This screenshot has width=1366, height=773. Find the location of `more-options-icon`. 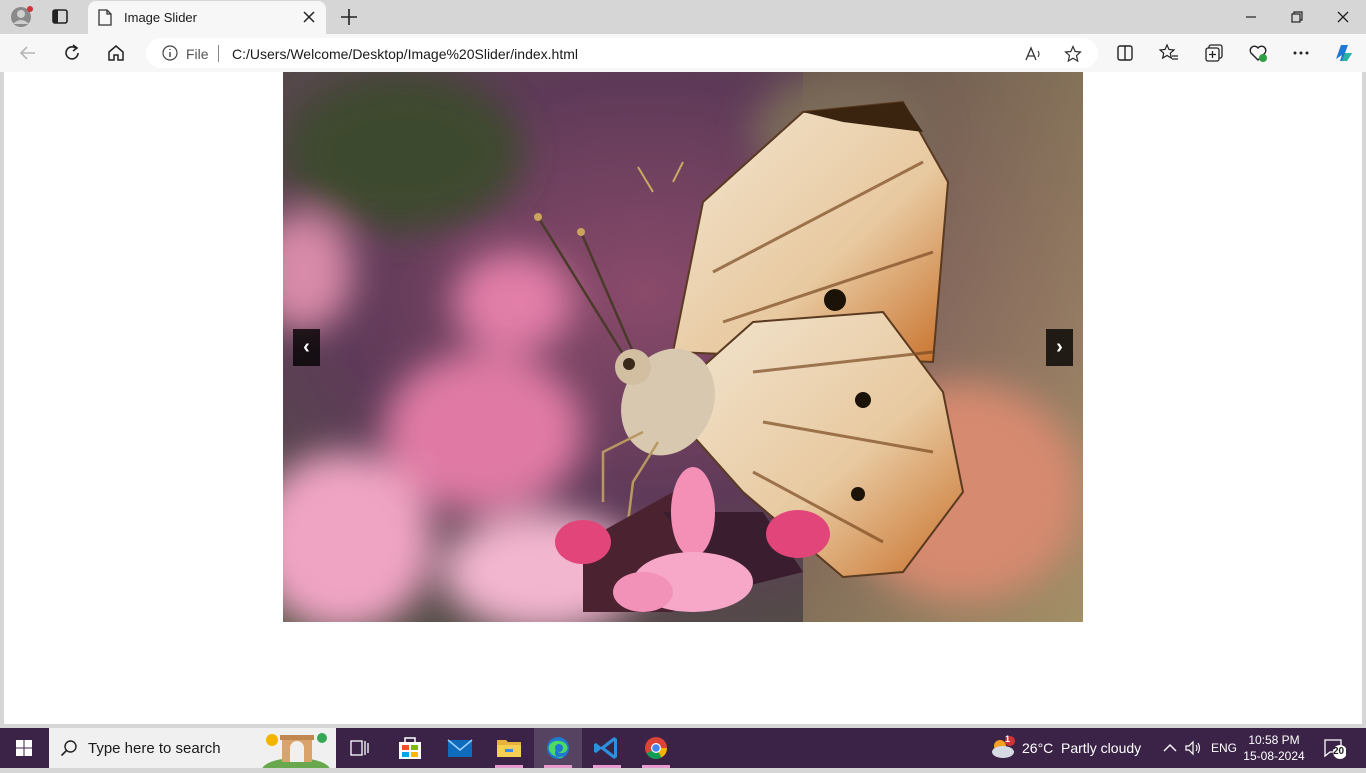

more-options-icon is located at coordinates (1301, 53).